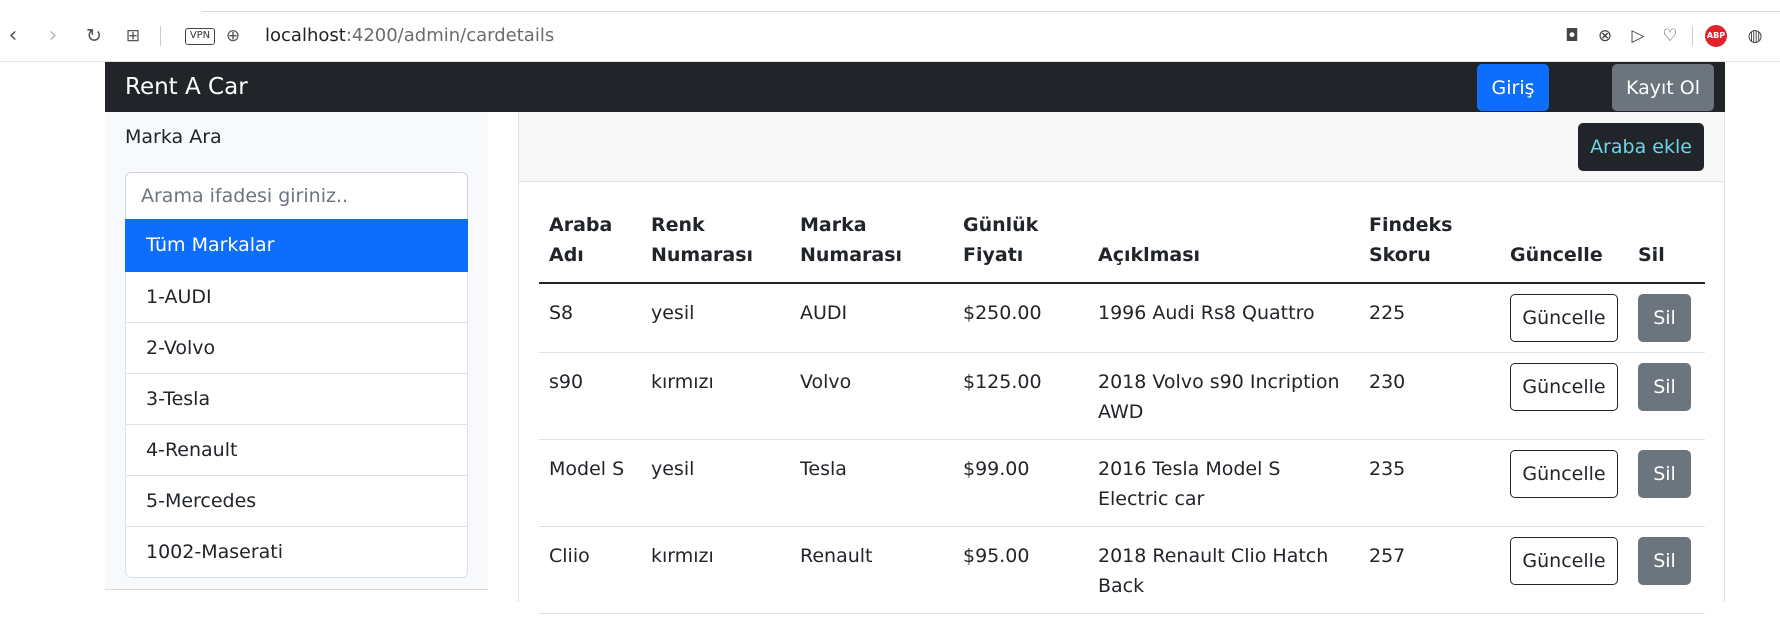 The image size is (1780, 640). Describe the element at coordinates (1223, 396) in the screenshot. I see `cell-description: 2018 Volvo s90 Incription AWD` at that location.